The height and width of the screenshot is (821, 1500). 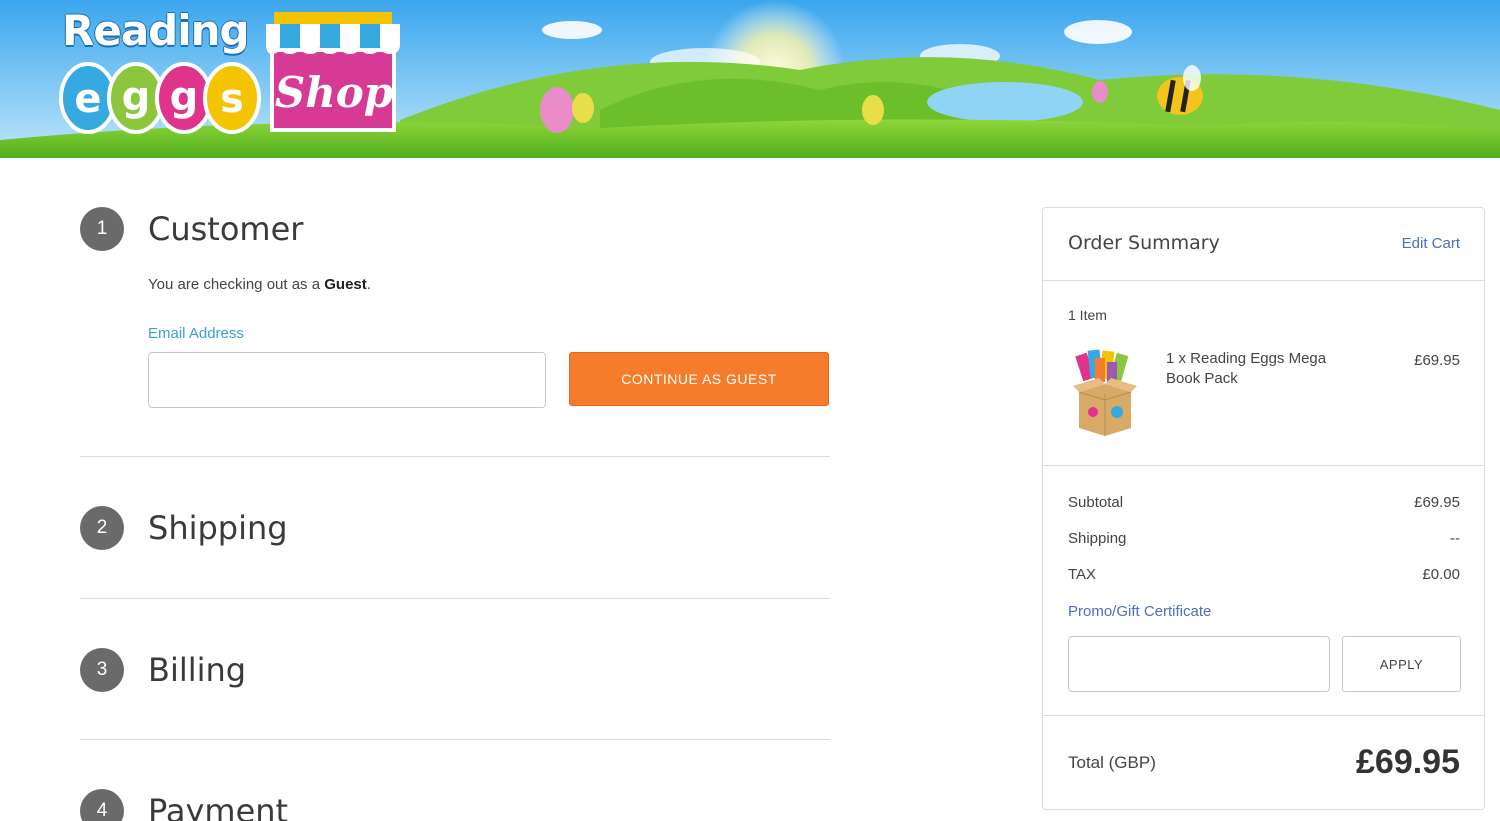 What do you see at coordinates (1096, 502) in the screenshot?
I see `subtotal-label: Subtotal` at bounding box center [1096, 502].